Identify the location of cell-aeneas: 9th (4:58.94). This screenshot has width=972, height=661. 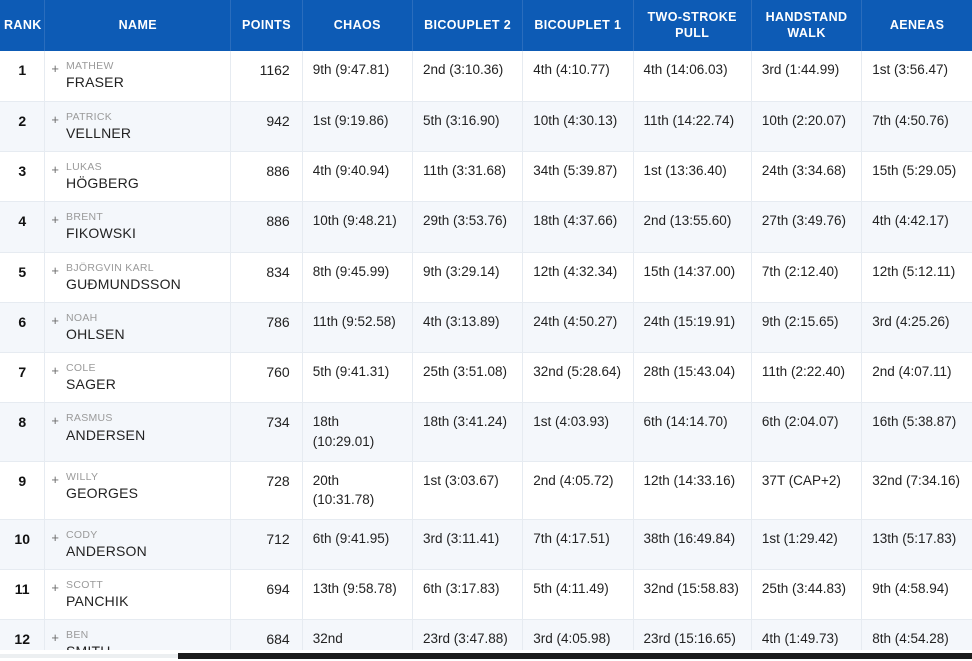
(916, 595).